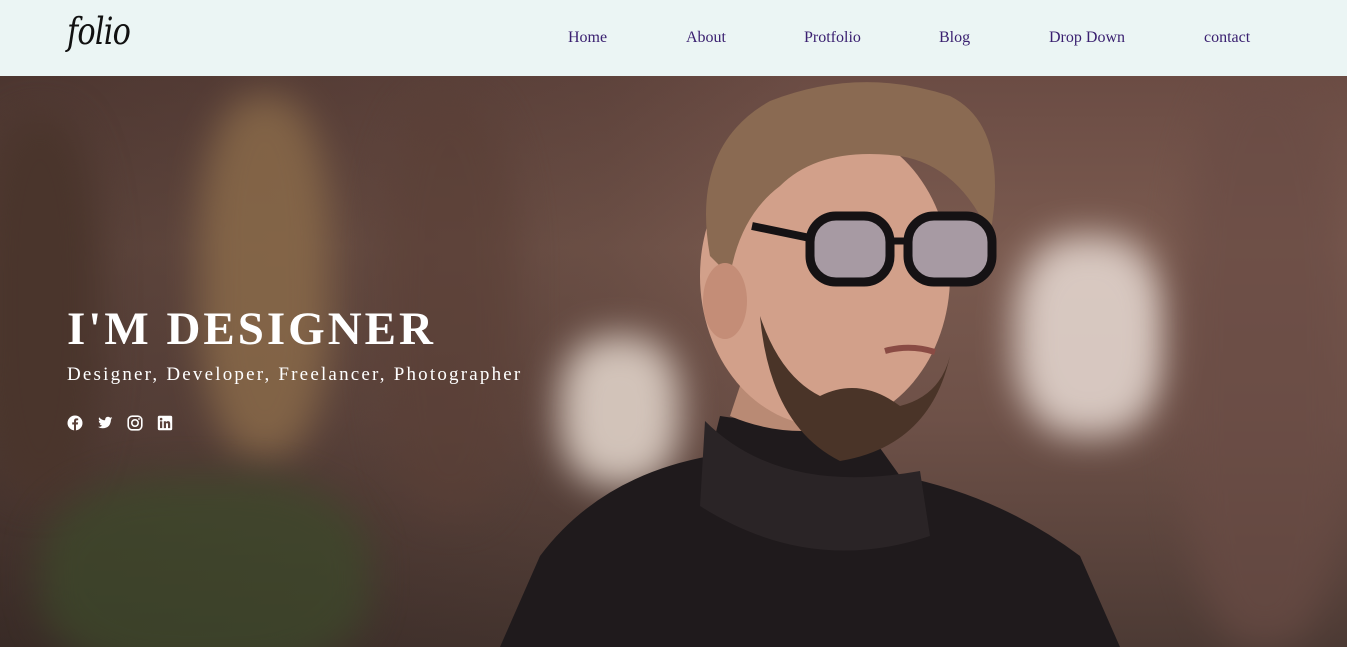 The width and height of the screenshot is (1347, 647). I want to click on nav-contact: contact, so click(1227, 38).